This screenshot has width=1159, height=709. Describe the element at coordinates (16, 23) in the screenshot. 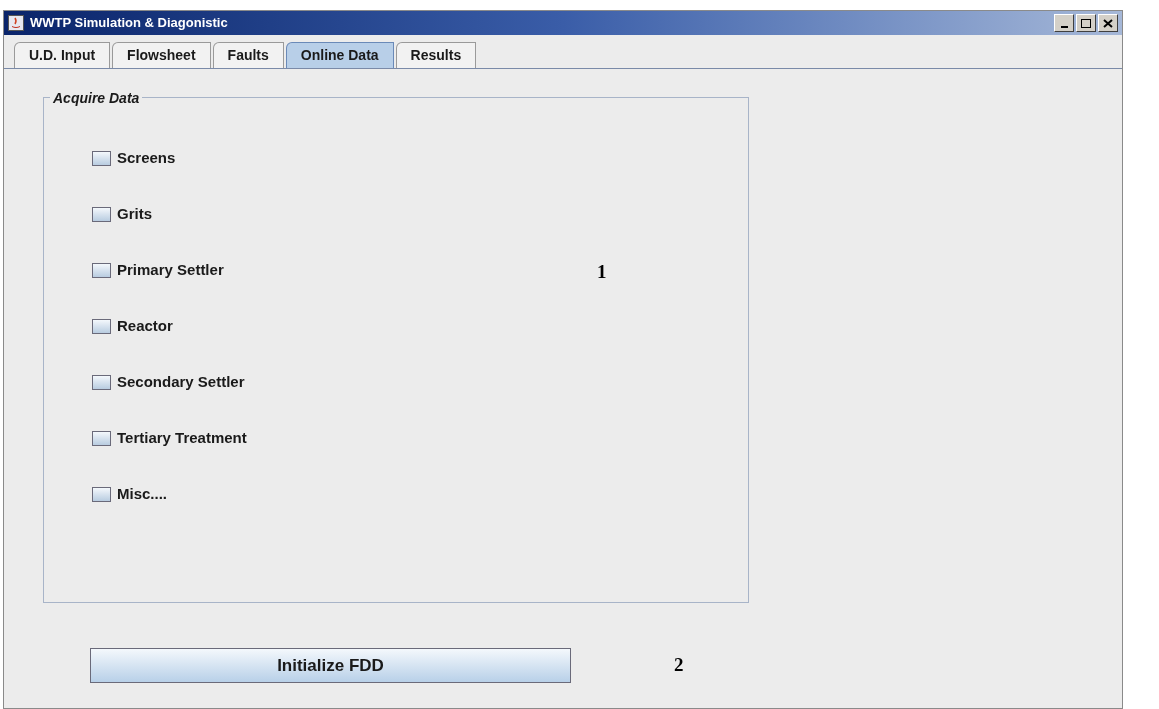

I see `app-icon` at that location.